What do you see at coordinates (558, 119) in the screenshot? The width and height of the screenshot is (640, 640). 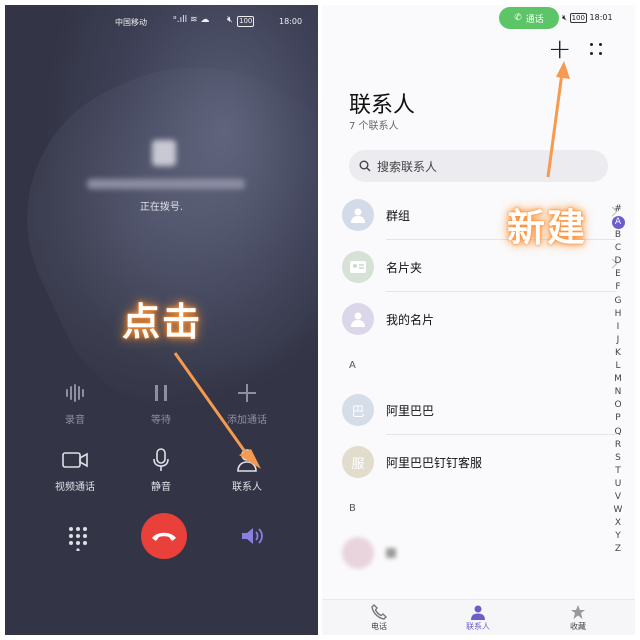 I see `annotation-arrow-right` at bounding box center [558, 119].